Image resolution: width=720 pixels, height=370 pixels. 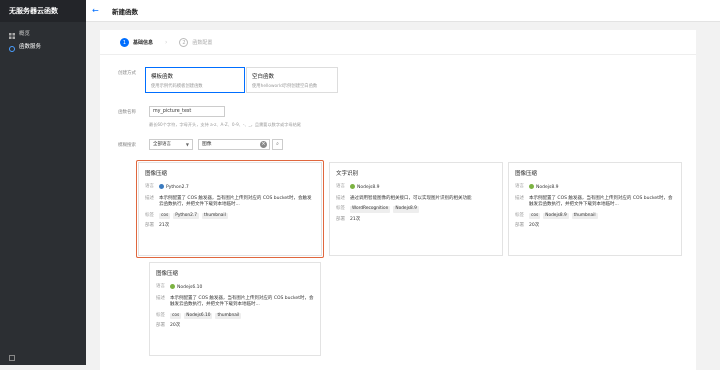 What do you see at coordinates (25, 34) in the screenshot?
I see `sidebar-item-label: 概览` at bounding box center [25, 34].